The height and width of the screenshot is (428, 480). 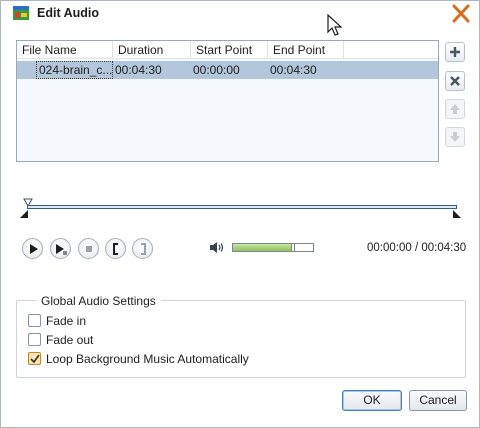 I want to click on stop-icon, so click(x=89, y=249).